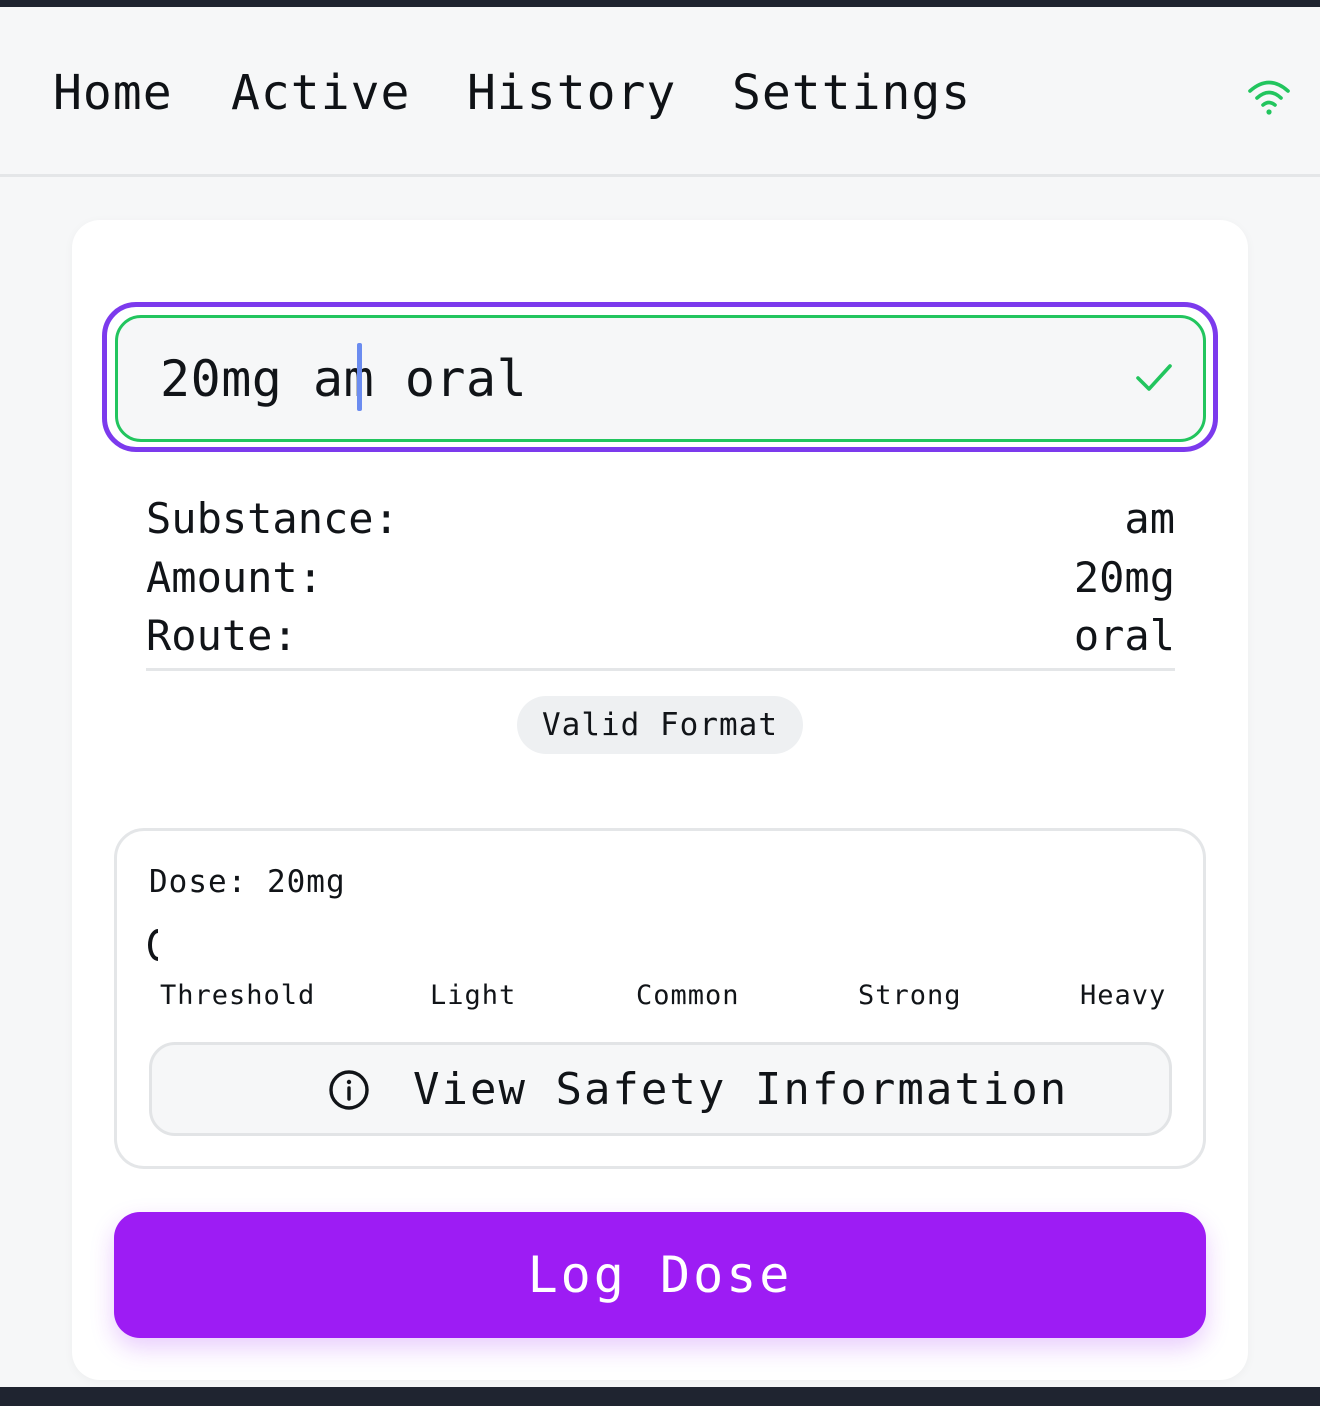 Image resolution: width=1320 pixels, height=1406 pixels. Describe the element at coordinates (660, 581) in the screenshot. I see `parsed-amount-row: Amount: 20mg` at that location.